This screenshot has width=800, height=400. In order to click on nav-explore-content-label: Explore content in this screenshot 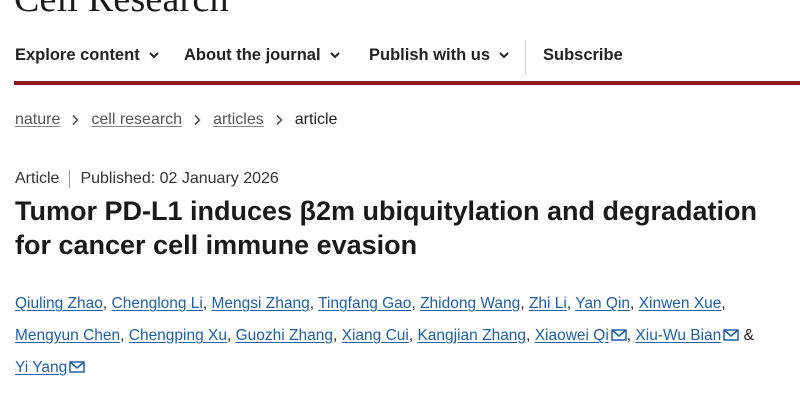, I will do `click(77, 54)`.